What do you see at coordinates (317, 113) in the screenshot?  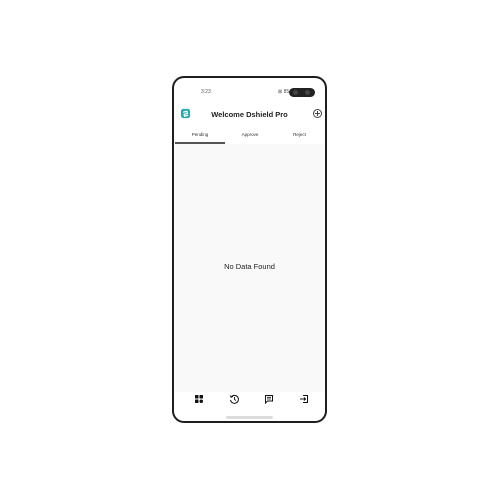 I see `add-circle-icon` at bounding box center [317, 113].